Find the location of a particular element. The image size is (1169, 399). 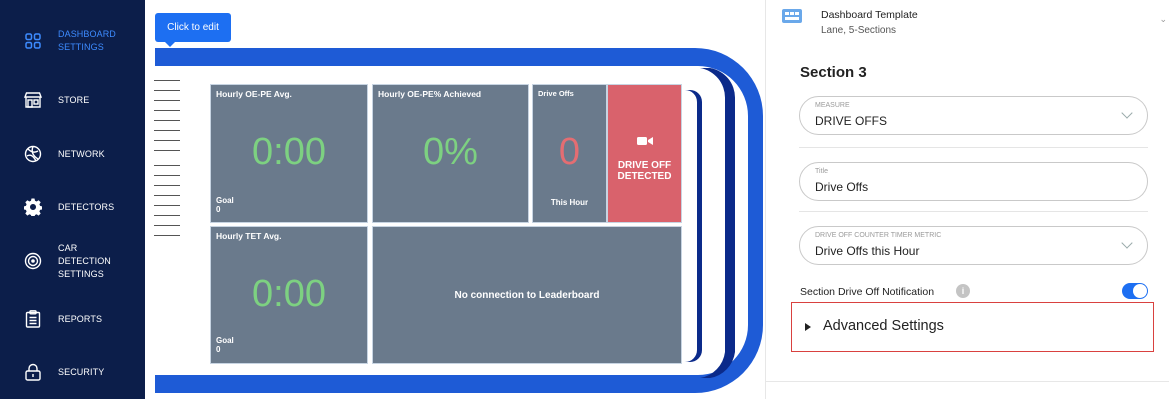

advanced-settings-expander: Advanced Settings is located at coordinates (972, 327).